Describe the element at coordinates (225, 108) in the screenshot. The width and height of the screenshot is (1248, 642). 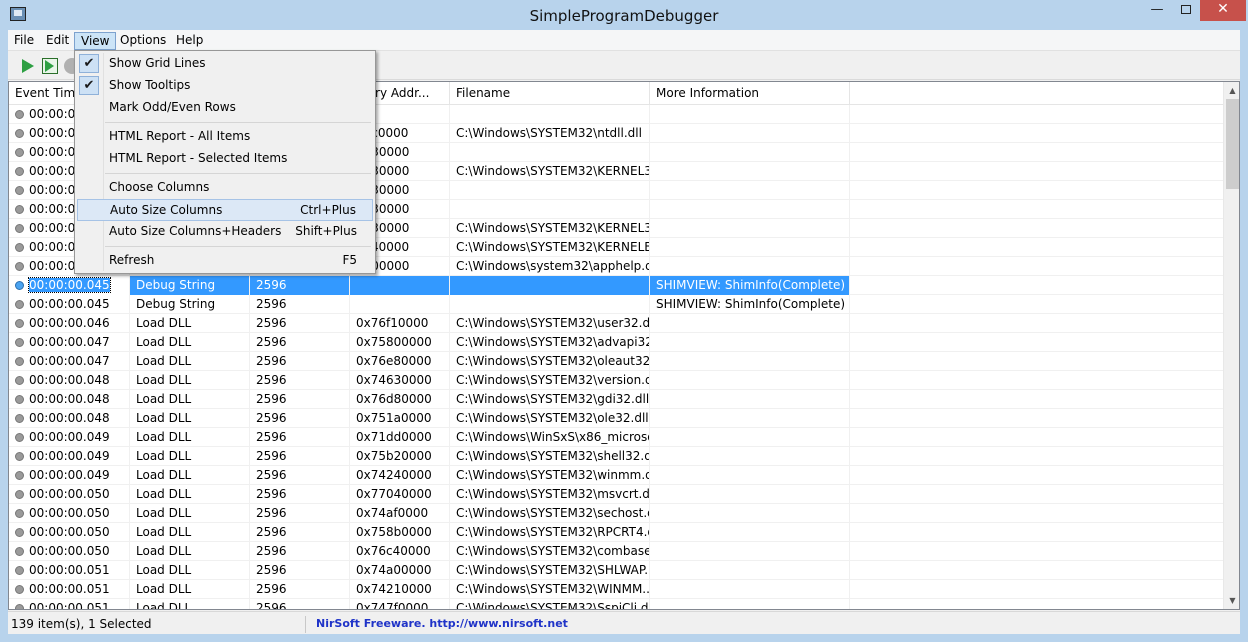
I see `menu-item-mark-odd-even-rows: Mark Odd/Even Rows` at that location.